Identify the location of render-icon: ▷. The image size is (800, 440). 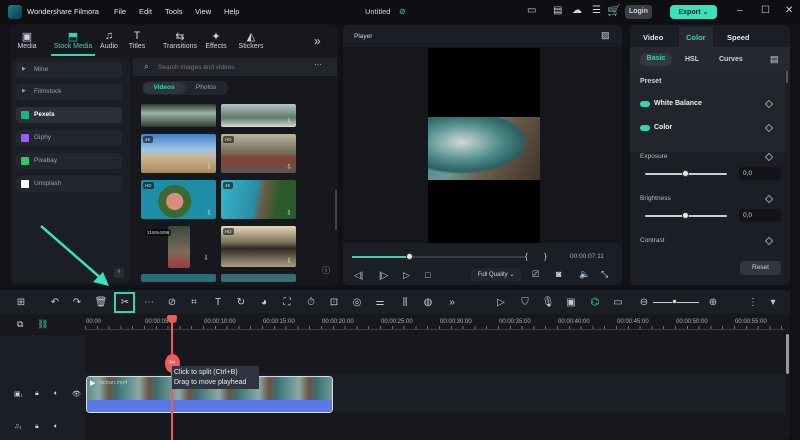
(501, 302).